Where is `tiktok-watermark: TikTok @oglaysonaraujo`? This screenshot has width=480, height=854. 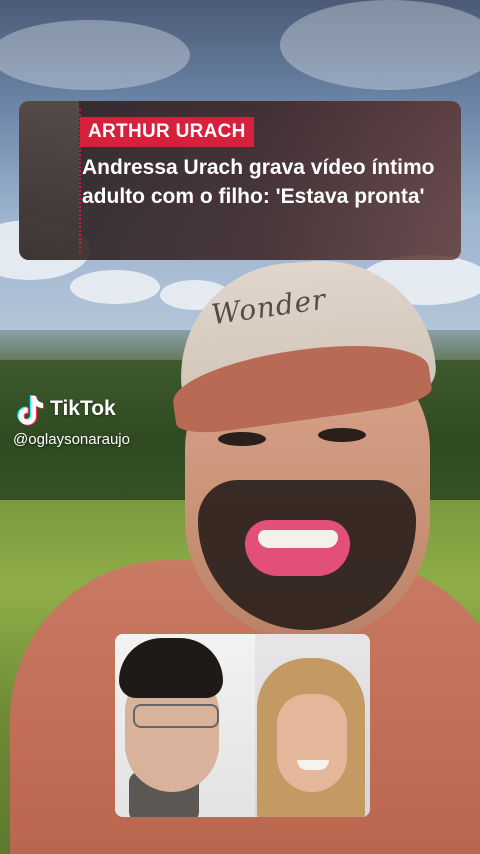 tiktok-watermark: TikTok @oglaysonaraujo is located at coordinates (104, 424).